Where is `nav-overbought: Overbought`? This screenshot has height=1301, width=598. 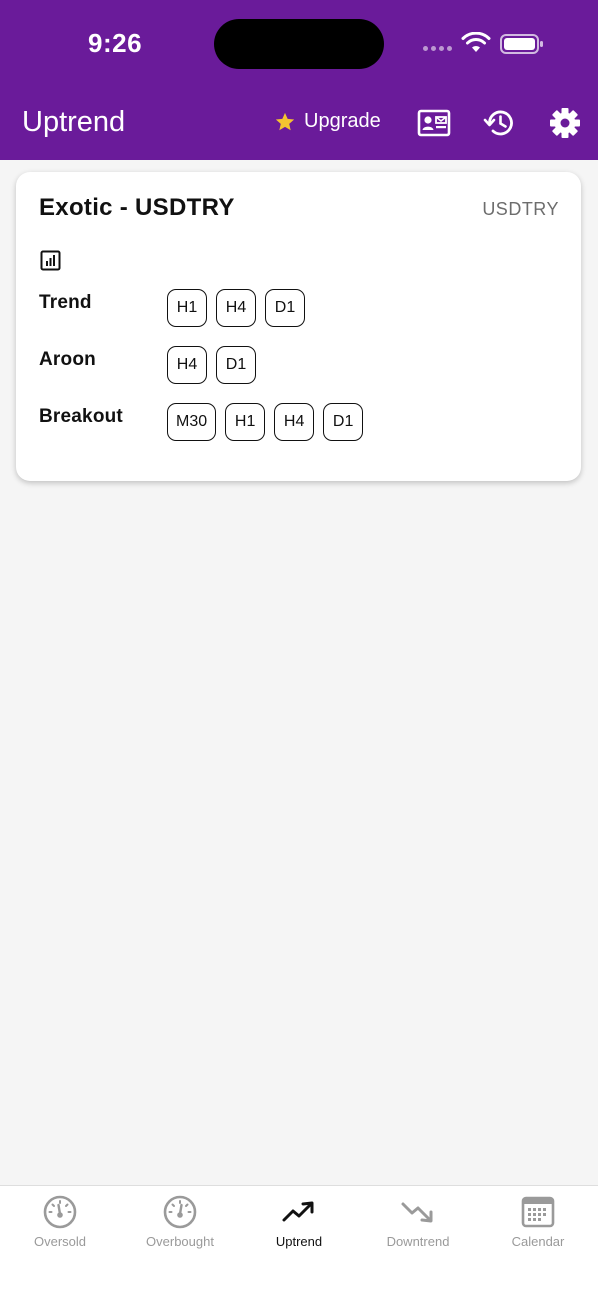 nav-overbought: Overbought is located at coordinates (180, 1221).